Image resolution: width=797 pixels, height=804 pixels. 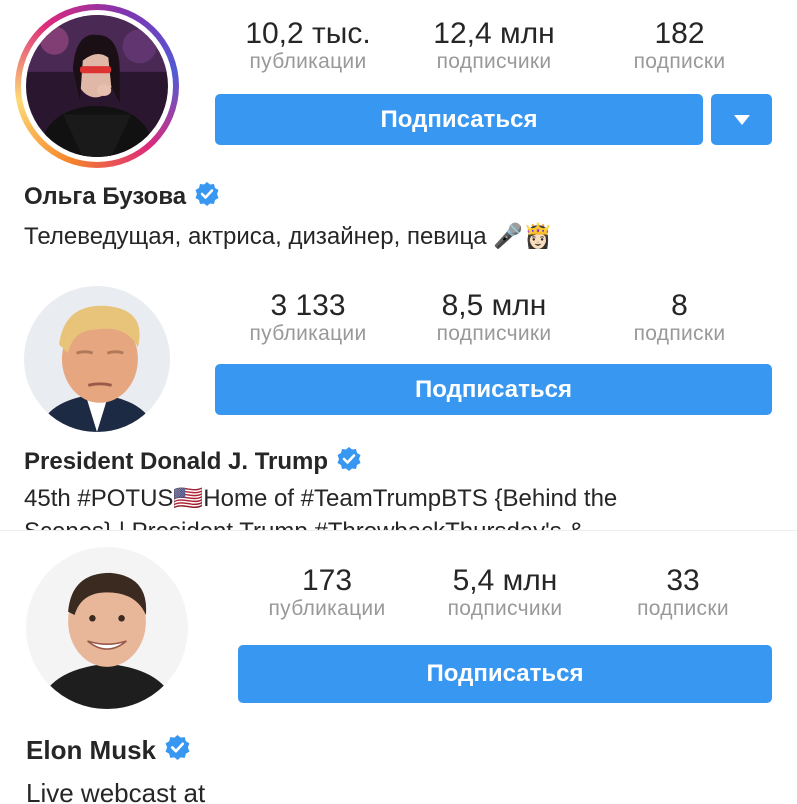 What do you see at coordinates (683, 580) in the screenshot?
I see `following-count: 33` at bounding box center [683, 580].